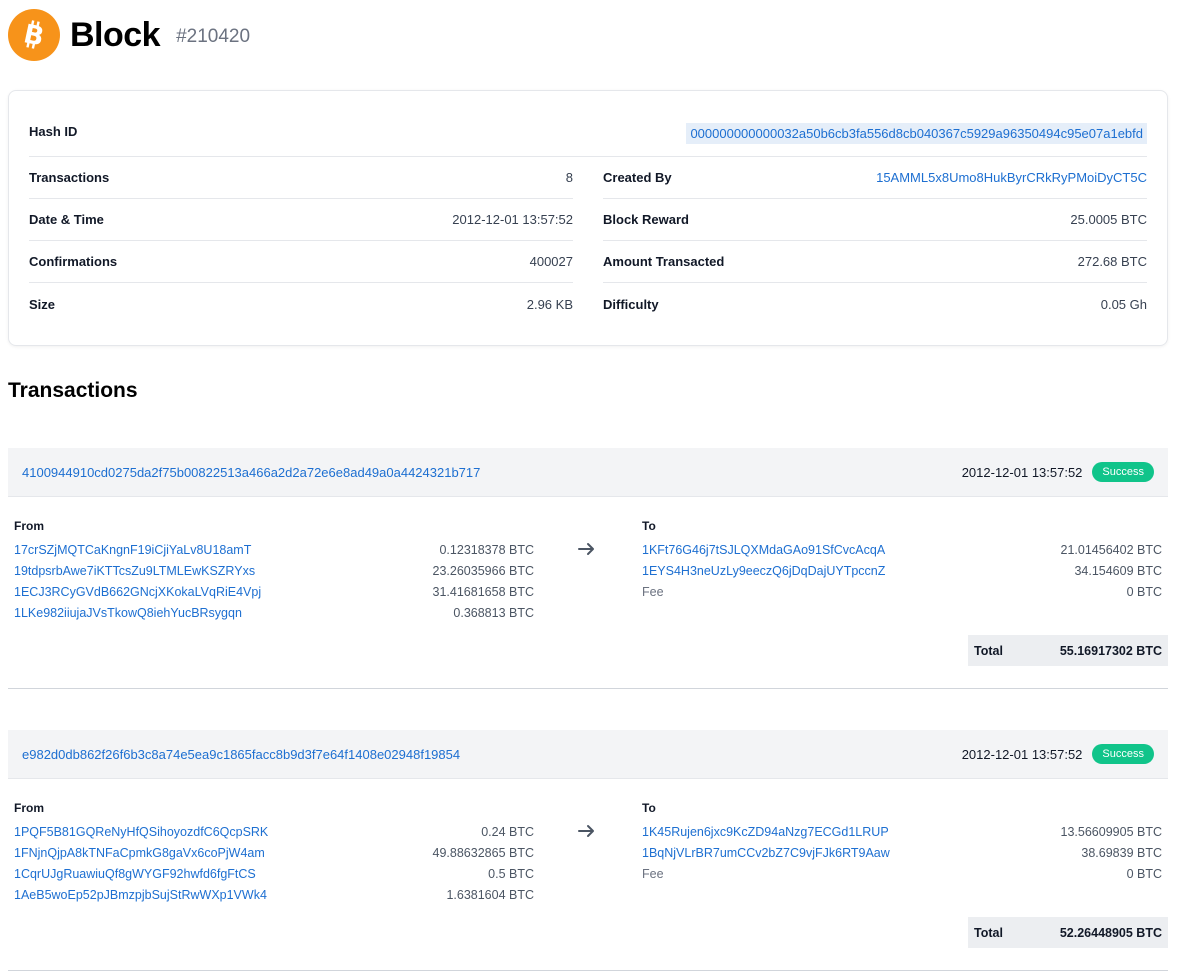 The width and height of the screenshot is (1194, 971). What do you see at coordinates (1011, 177) in the screenshot?
I see `created-by-address-link: 15AMML5x8Umo8HukByrCRkRyPMoiDyCT5C` at bounding box center [1011, 177].